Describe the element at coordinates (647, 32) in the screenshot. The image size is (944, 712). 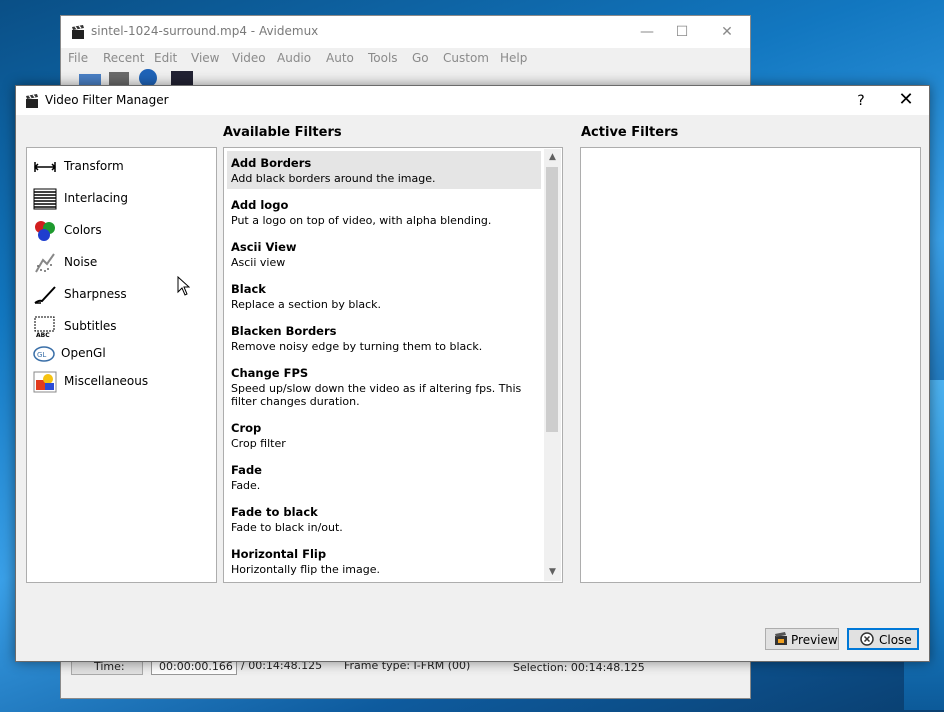
I see `minimize-button: —` at that location.